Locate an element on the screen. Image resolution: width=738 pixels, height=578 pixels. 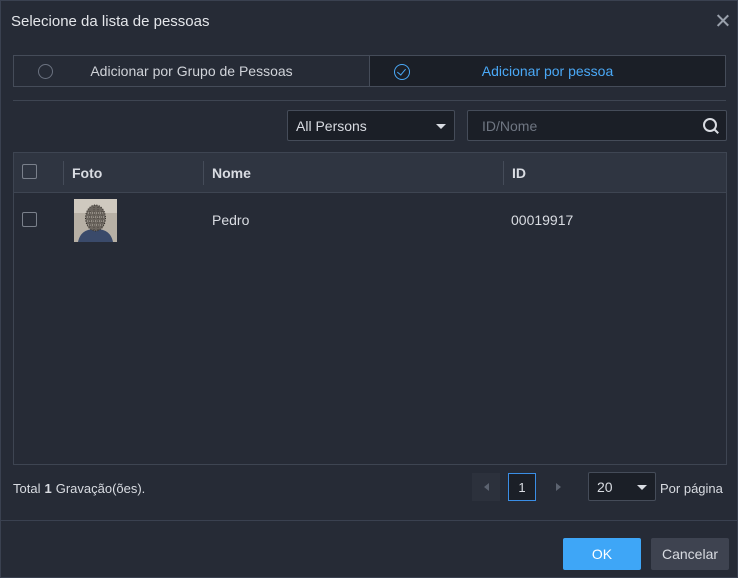
close-icon is located at coordinates (723, 21).